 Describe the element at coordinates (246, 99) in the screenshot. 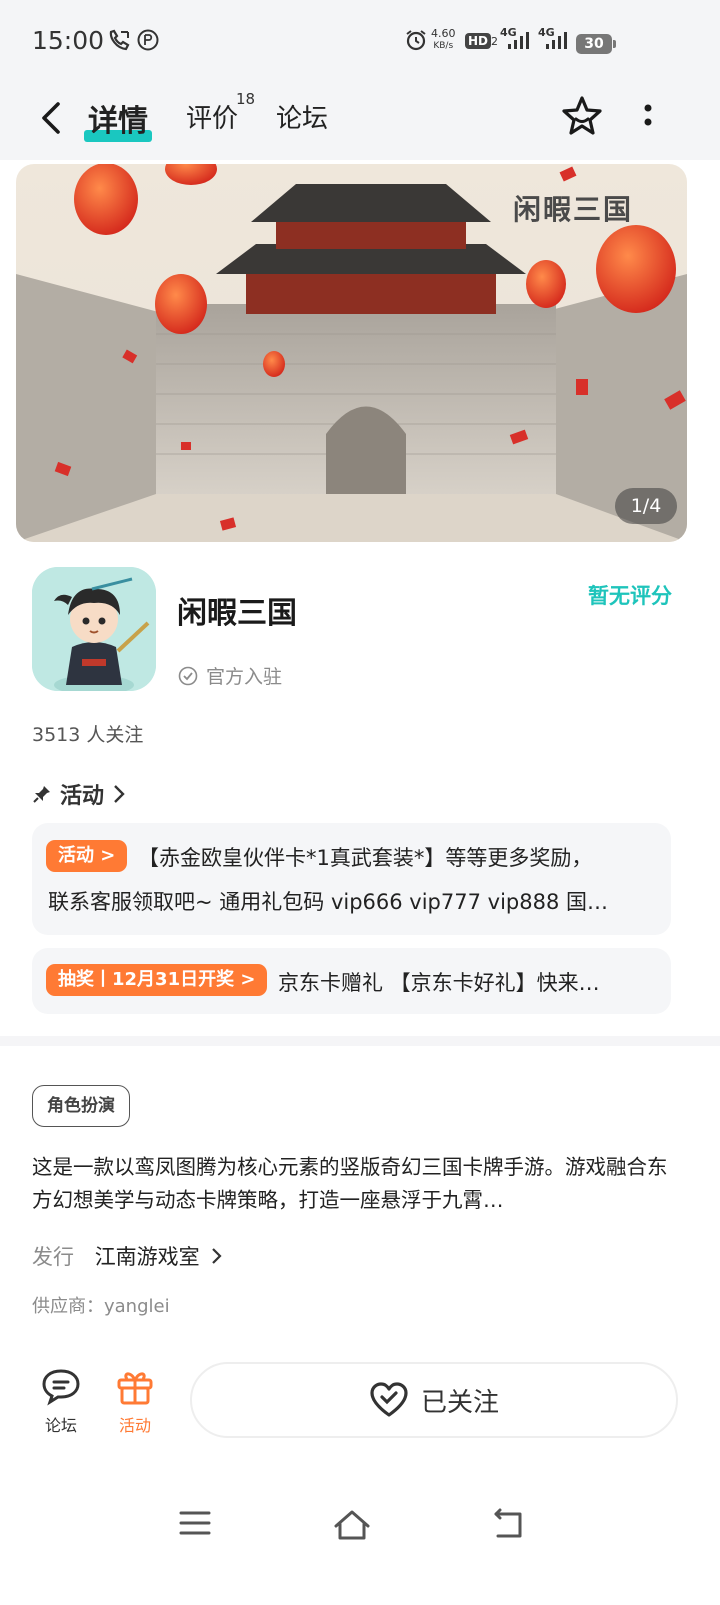

I see `review-count-badge: 18` at that location.